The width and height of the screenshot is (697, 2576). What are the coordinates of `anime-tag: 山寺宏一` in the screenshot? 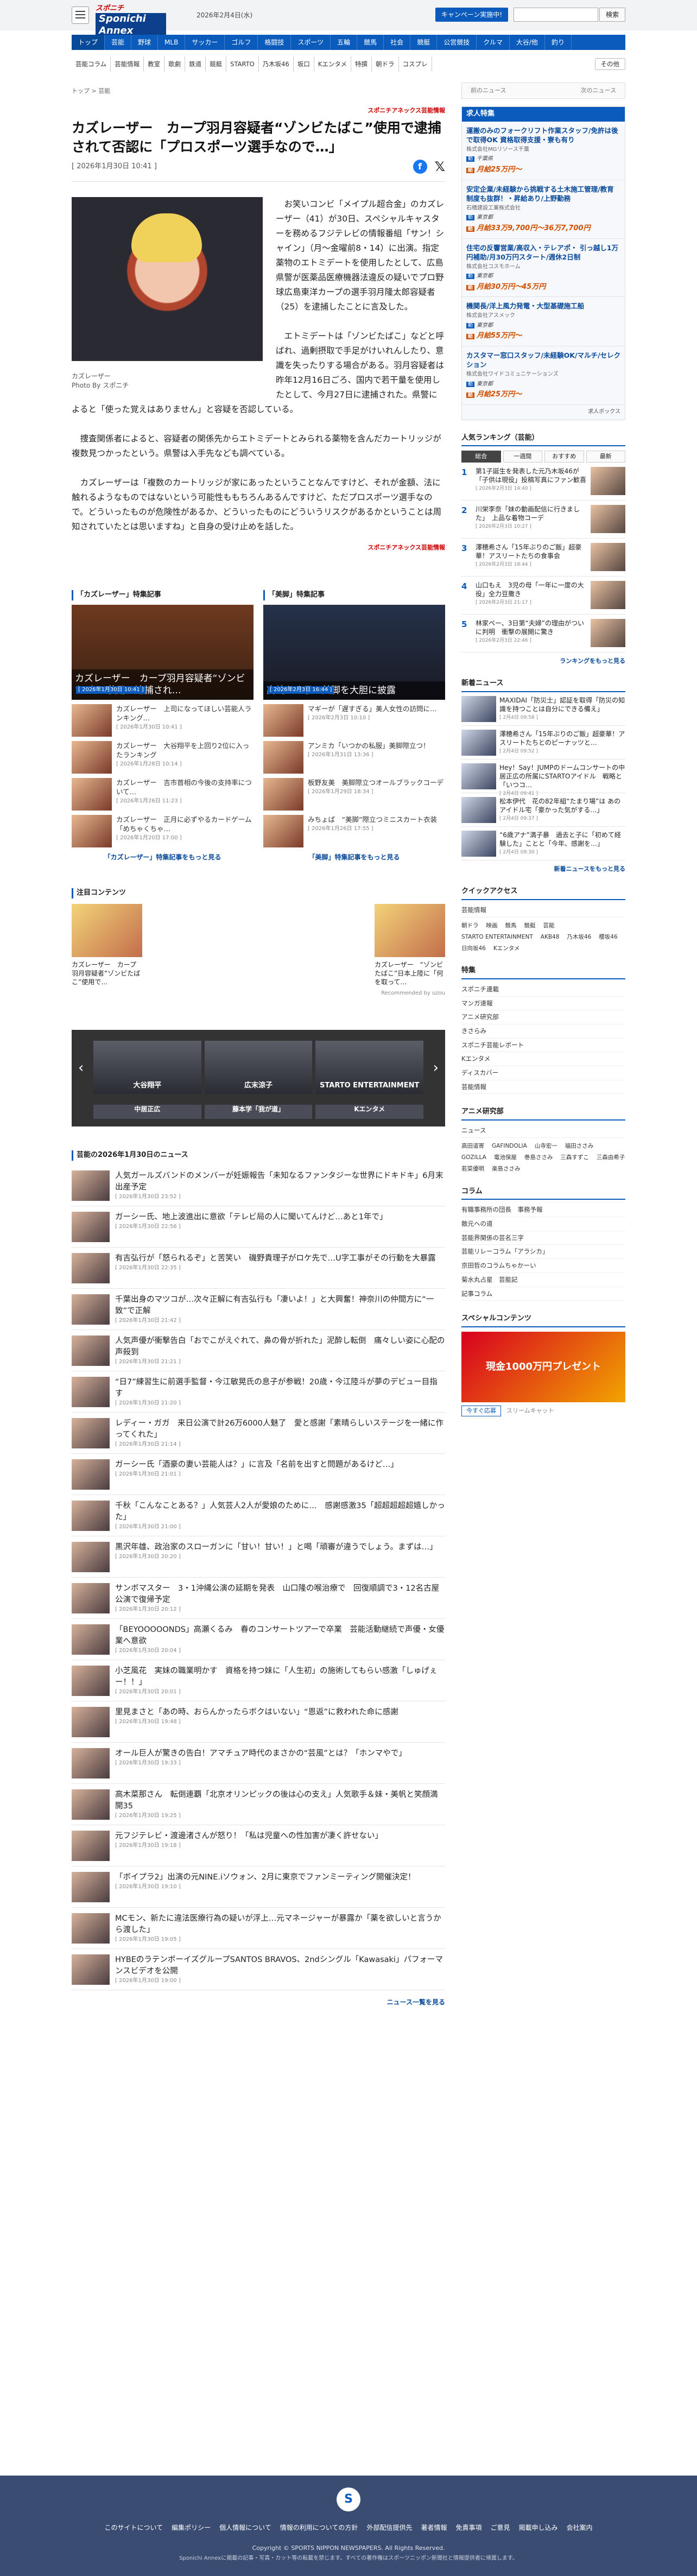 It's located at (546, 1146).